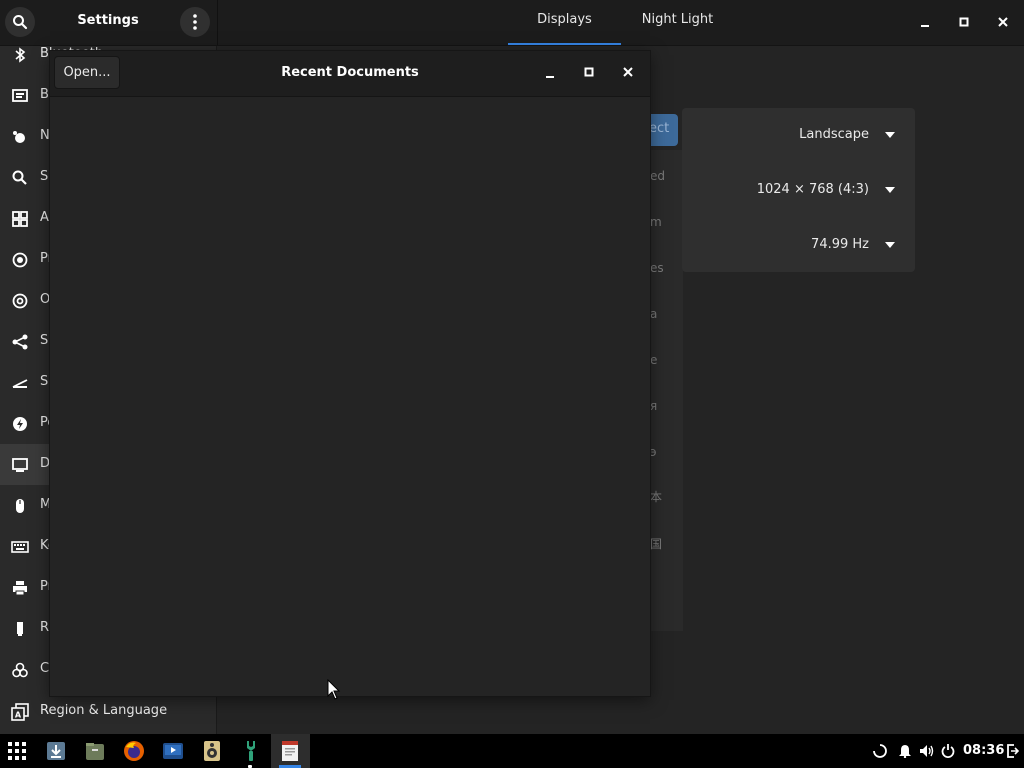  What do you see at coordinates (56, 751) in the screenshot?
I see `downloads-icon` at bounding box center [56, 751].